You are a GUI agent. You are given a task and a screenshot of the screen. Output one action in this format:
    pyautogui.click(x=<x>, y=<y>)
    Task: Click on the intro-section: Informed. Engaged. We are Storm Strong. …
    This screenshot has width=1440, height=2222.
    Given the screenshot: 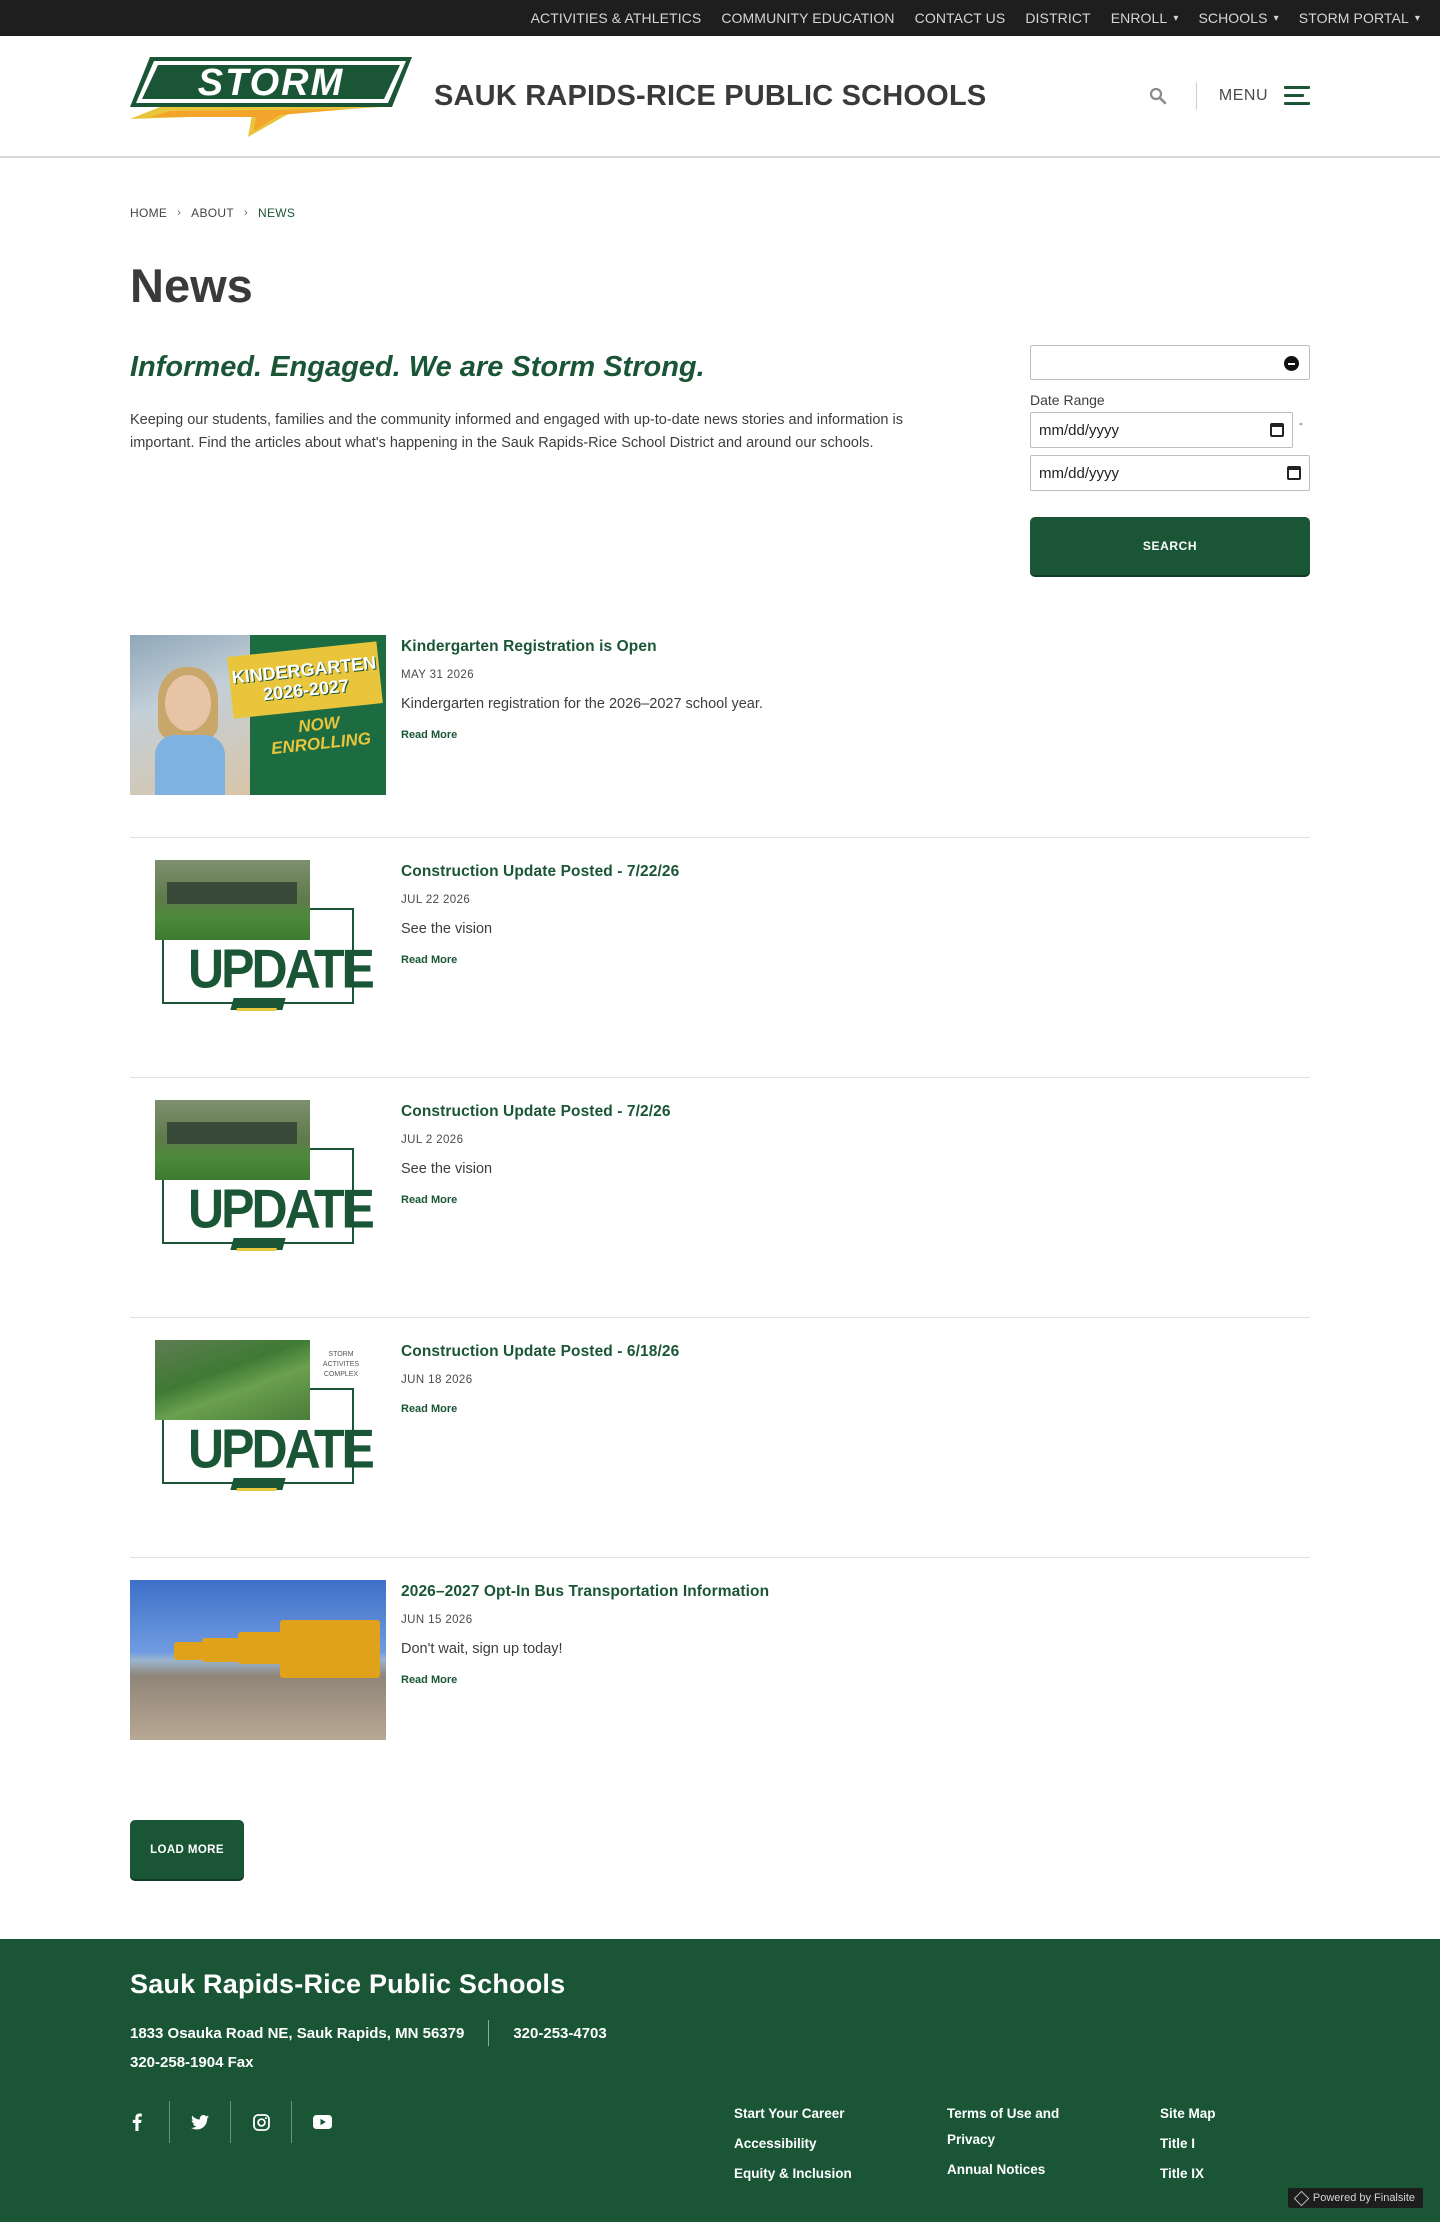 What is the action you would take?
    pyautogui.click(x=720, y=460)
    